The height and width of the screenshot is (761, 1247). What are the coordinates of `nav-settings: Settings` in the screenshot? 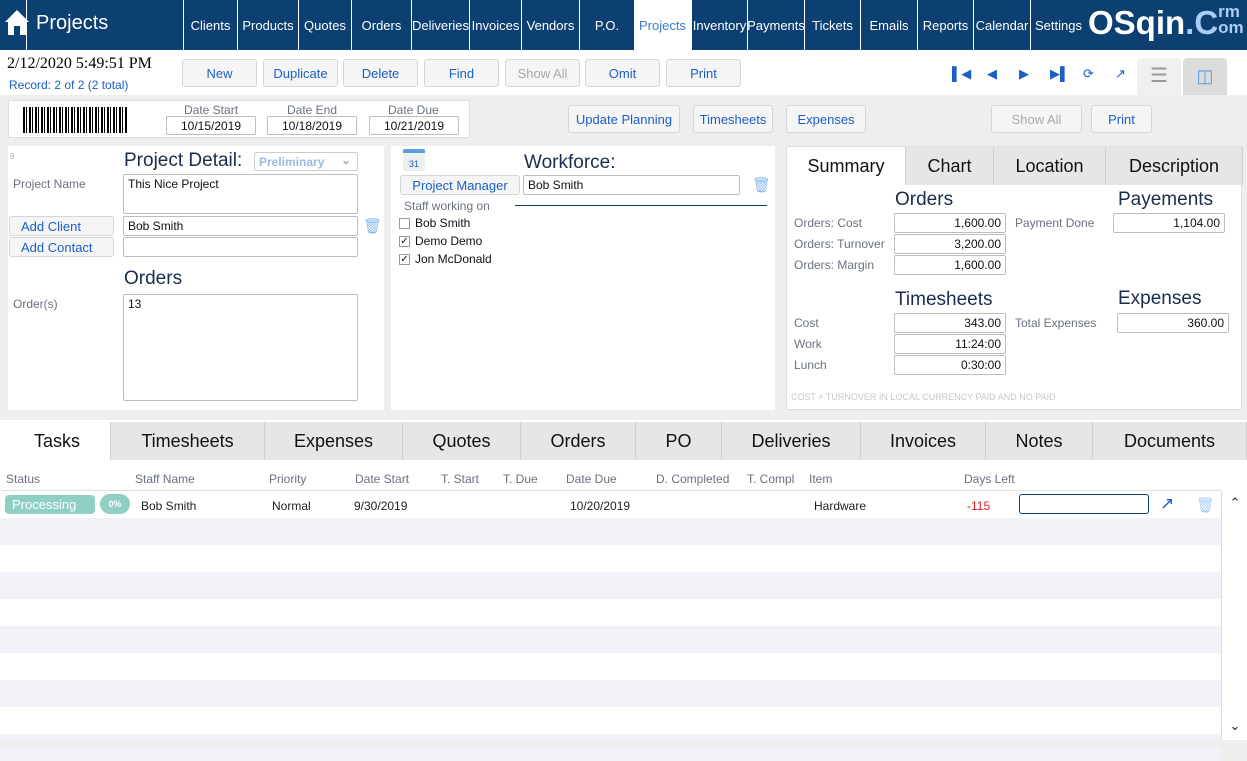 It's located at (1058, 25).